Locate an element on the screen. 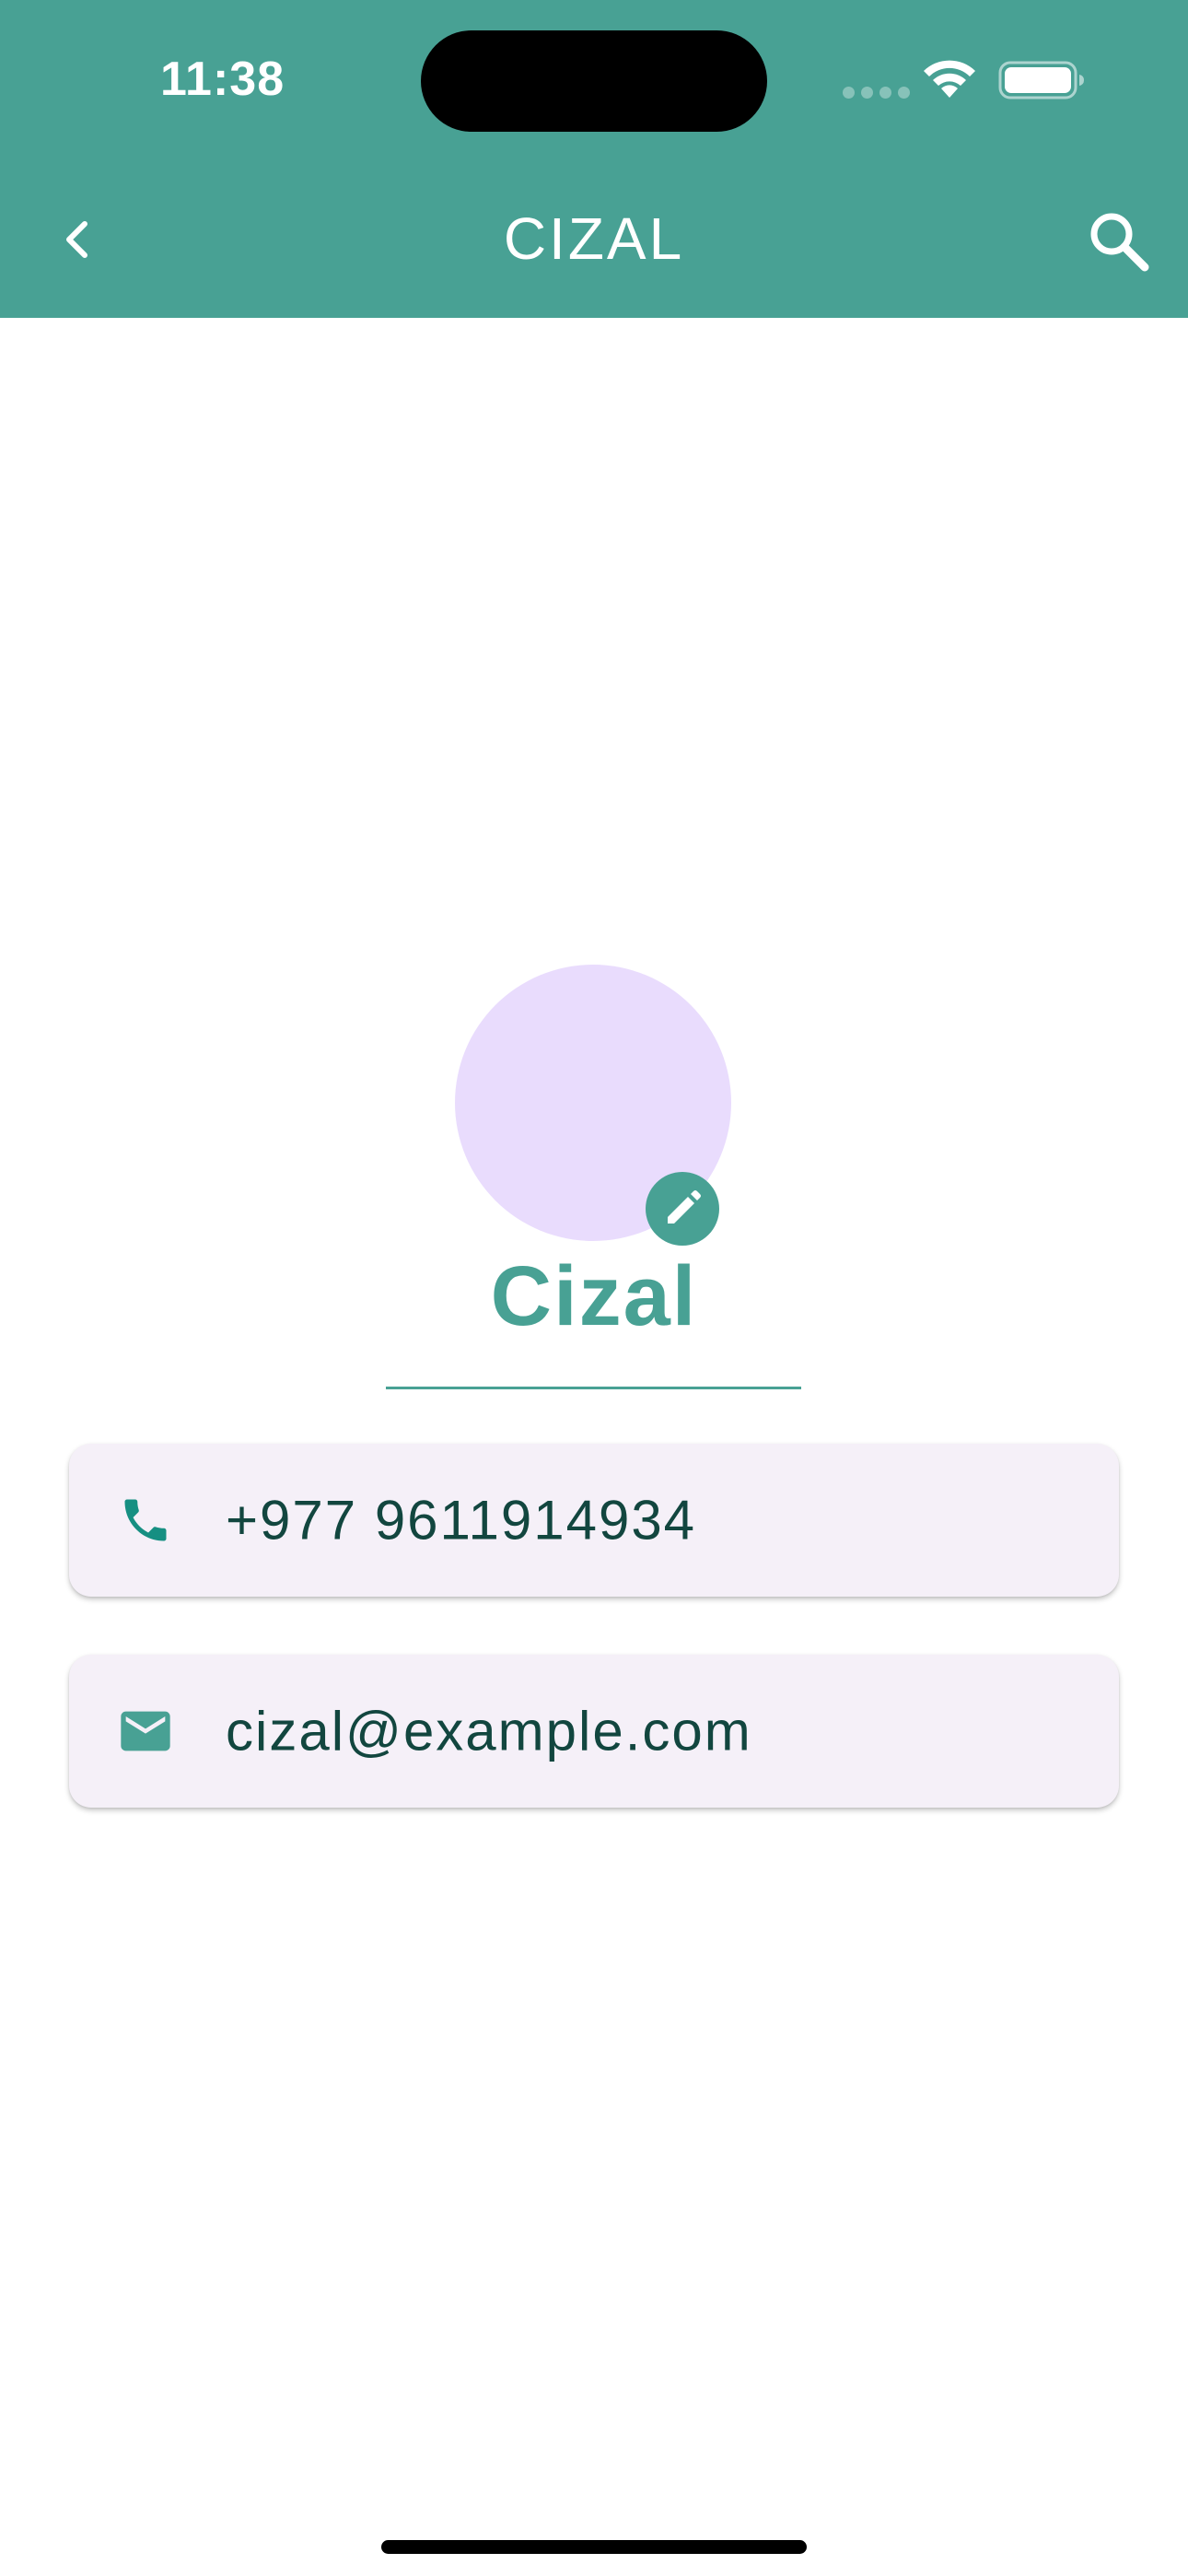  edit-avatar-button is located at coordinates (682, 1209).